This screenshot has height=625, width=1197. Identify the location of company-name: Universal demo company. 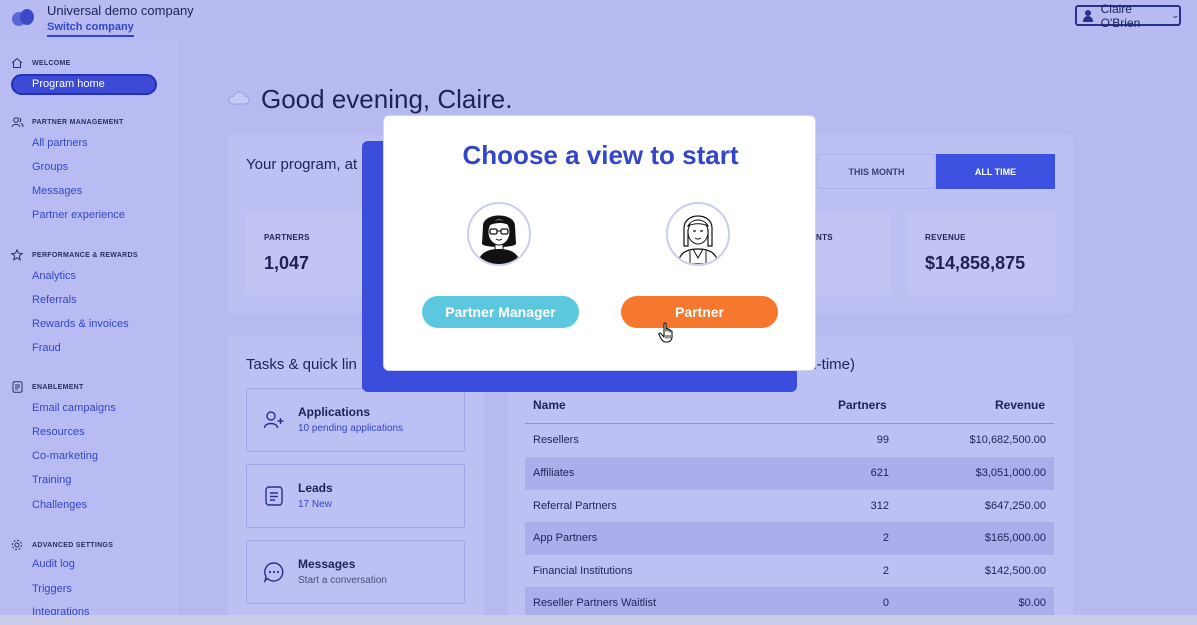
(120, 10).